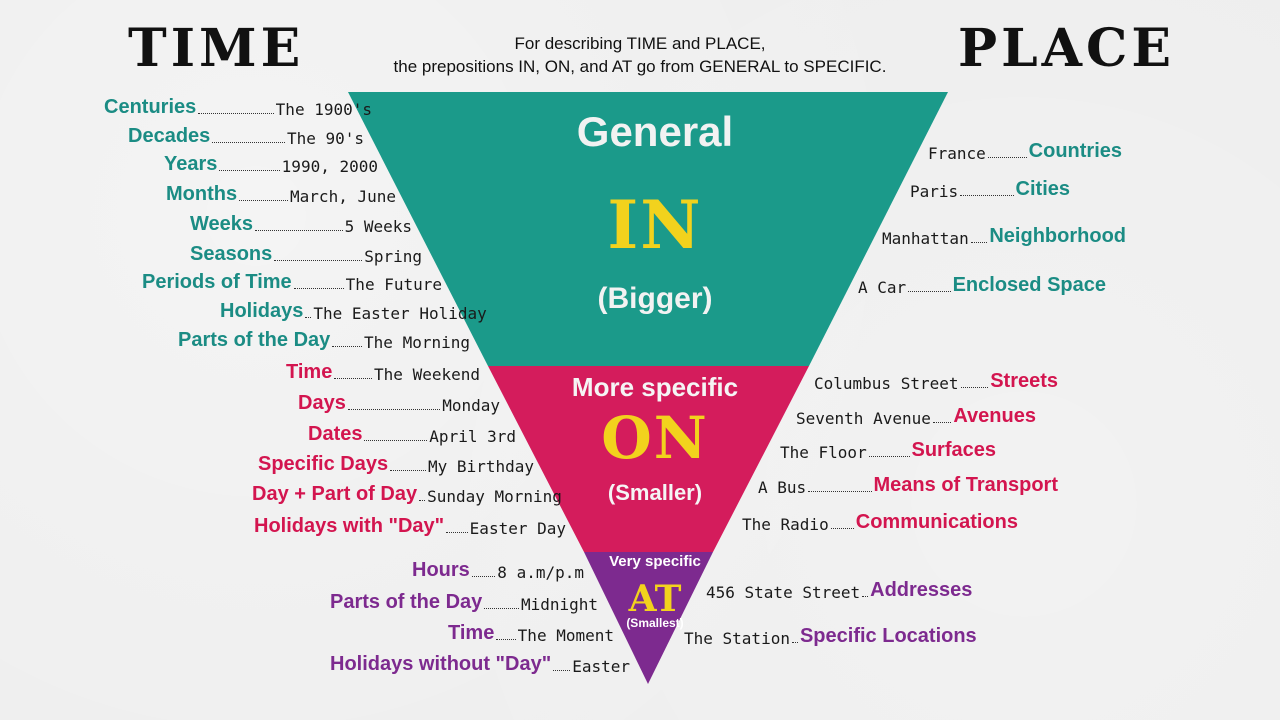  What do you see at coordinates (936, 522) in the screenshot?
I see `place-category: Communications` at bounding box center [936, 522].